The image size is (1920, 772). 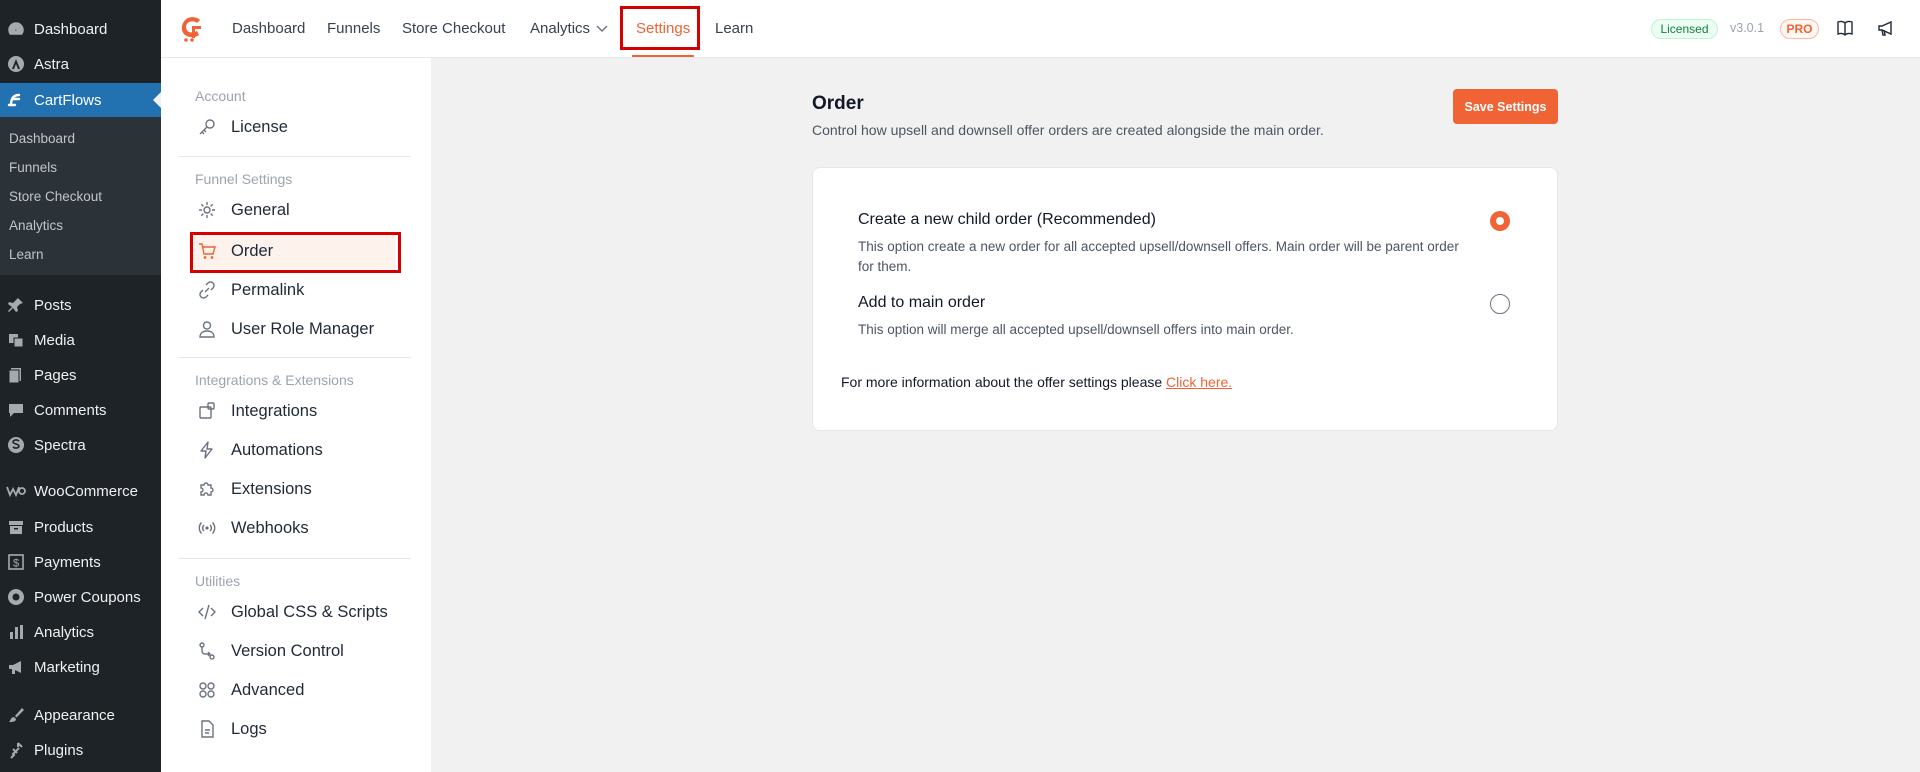 I want to click on page-title: Order, so click(x=838, y=103).